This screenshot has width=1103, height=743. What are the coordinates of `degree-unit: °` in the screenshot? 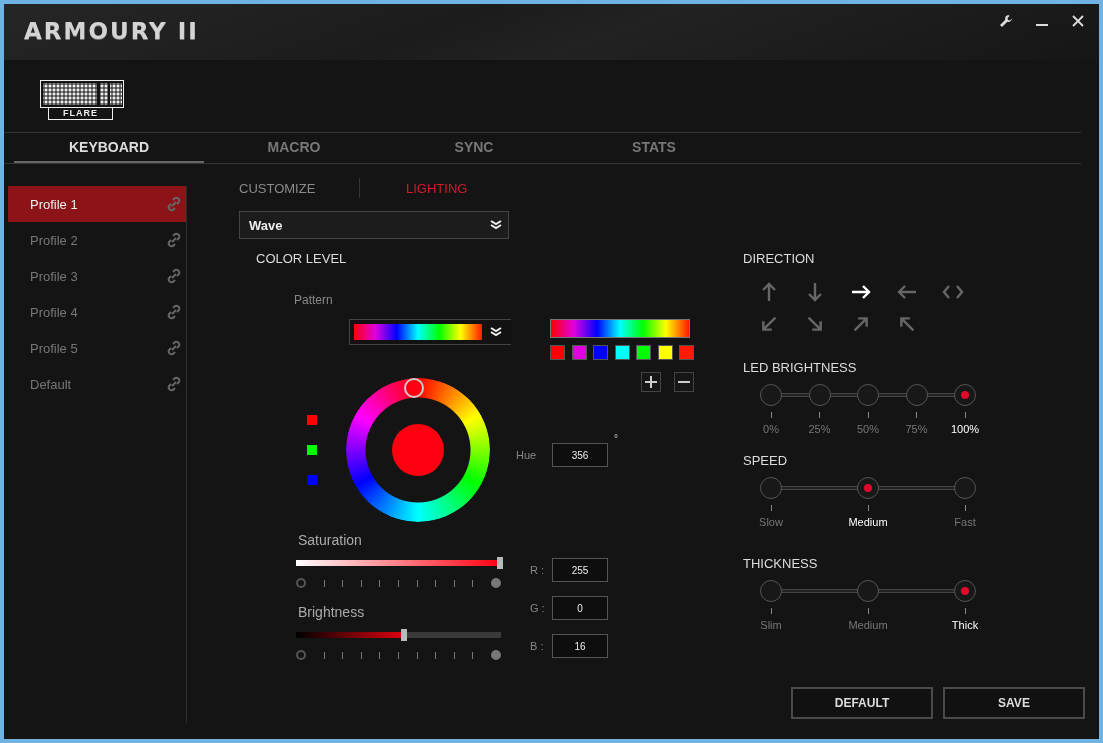 It's located at (616, 438).